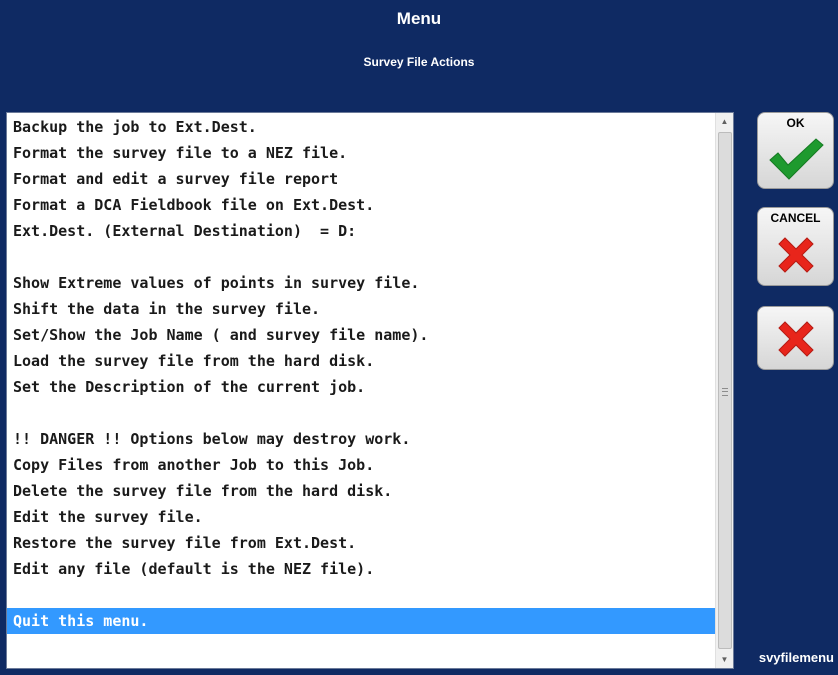 Image resolution: width=838 pixels, height=675 pixels. I want to click on menu-item: Quit this menu., so click(362, 621).